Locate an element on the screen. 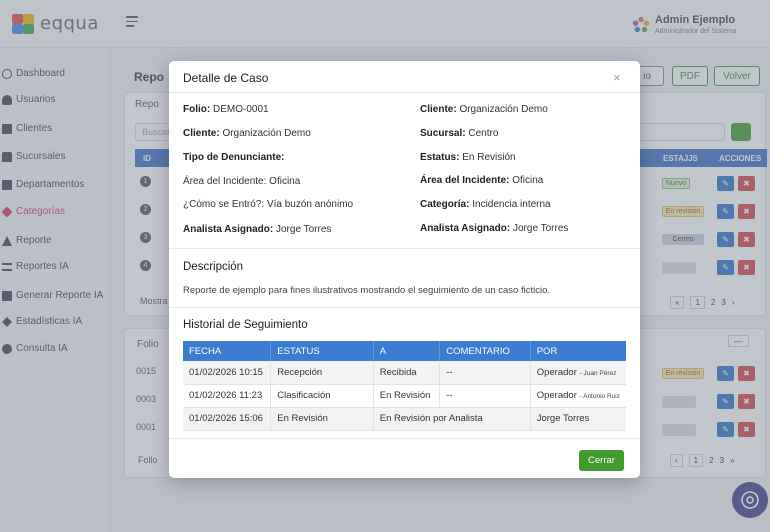 The height and width of the screenshot is (532, 770). description-title: Descripción is located at coordinates (213, 267).